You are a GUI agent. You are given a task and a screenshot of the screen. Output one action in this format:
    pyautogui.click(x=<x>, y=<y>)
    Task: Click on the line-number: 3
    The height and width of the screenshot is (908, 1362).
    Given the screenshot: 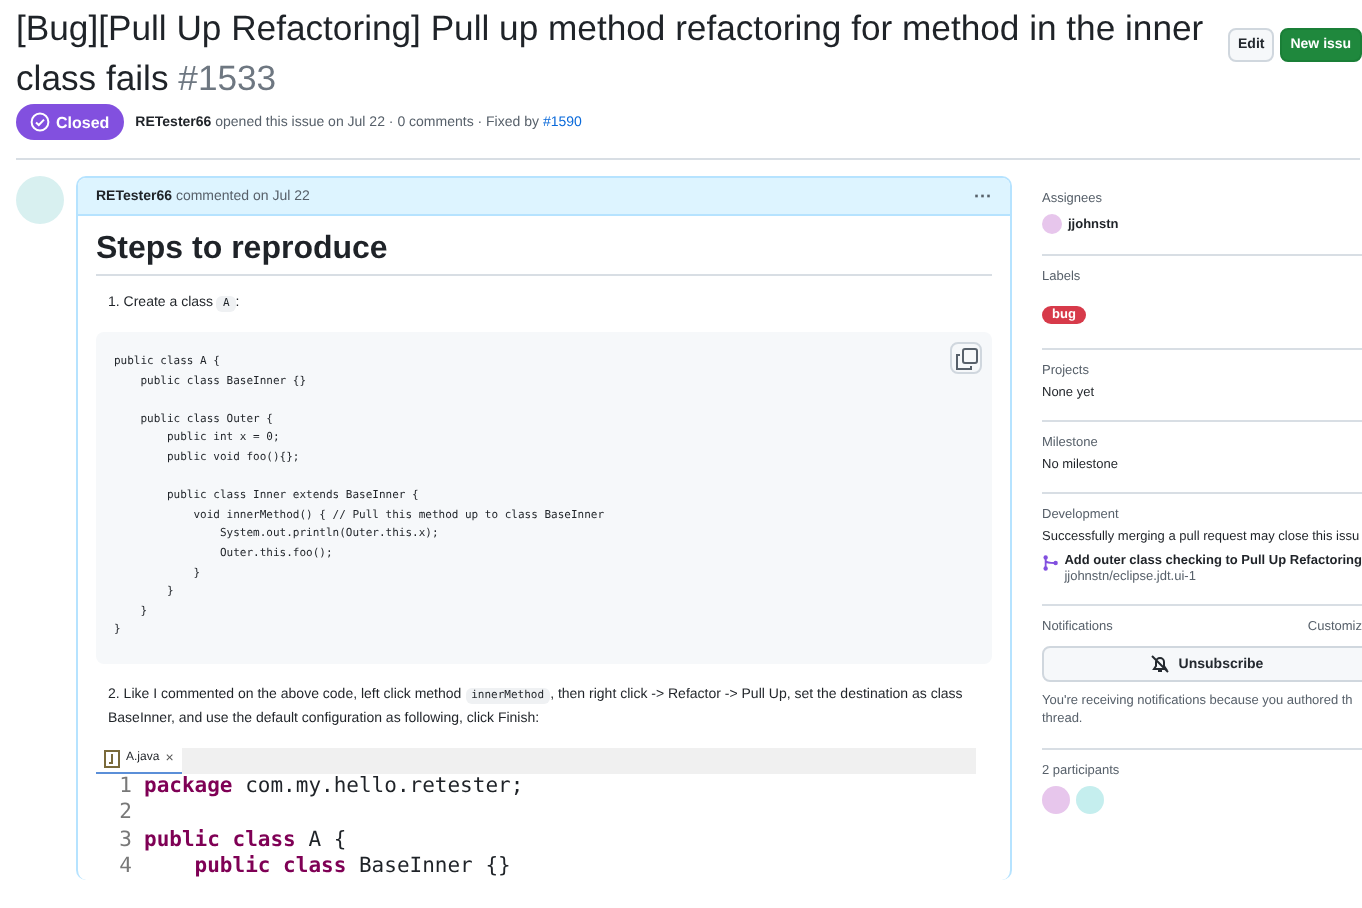 What is the action you would take?
    pyautogui.click(x=124, y=840)
    